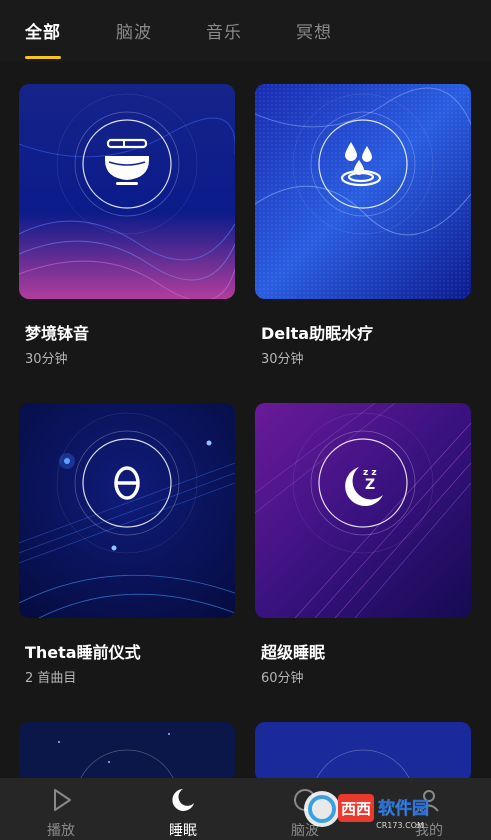  I want to click on svg-text: Z, so click(370, 485).